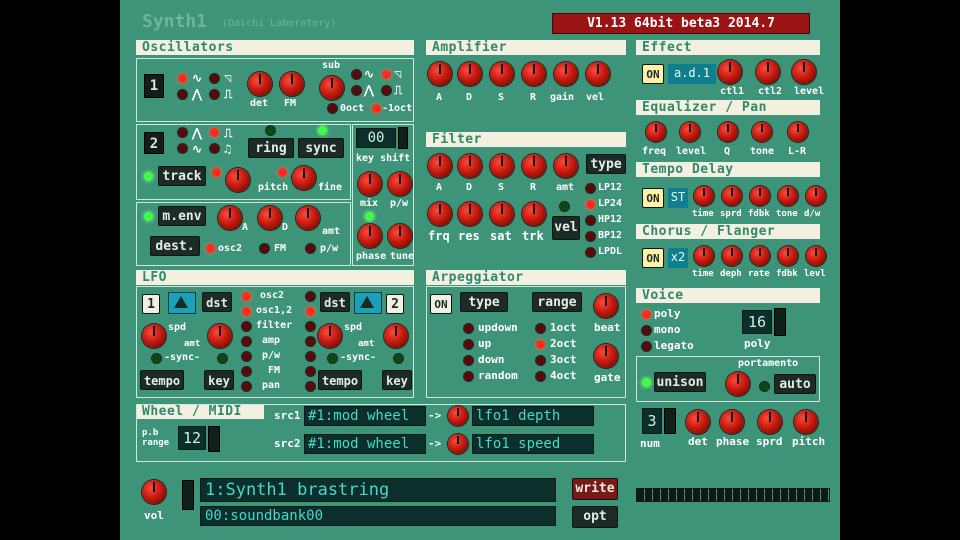  What do you see at coordinates (330, 336) in the screenshot?
I see `lfo2-spd-knob` at bounding box center [330, 336].